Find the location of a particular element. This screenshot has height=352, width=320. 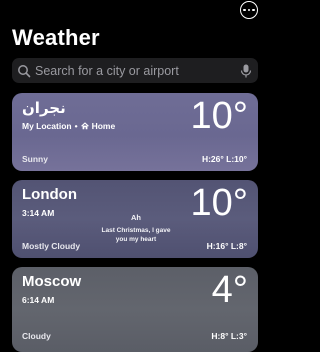

search-icon is located at coordinates (24, 70).